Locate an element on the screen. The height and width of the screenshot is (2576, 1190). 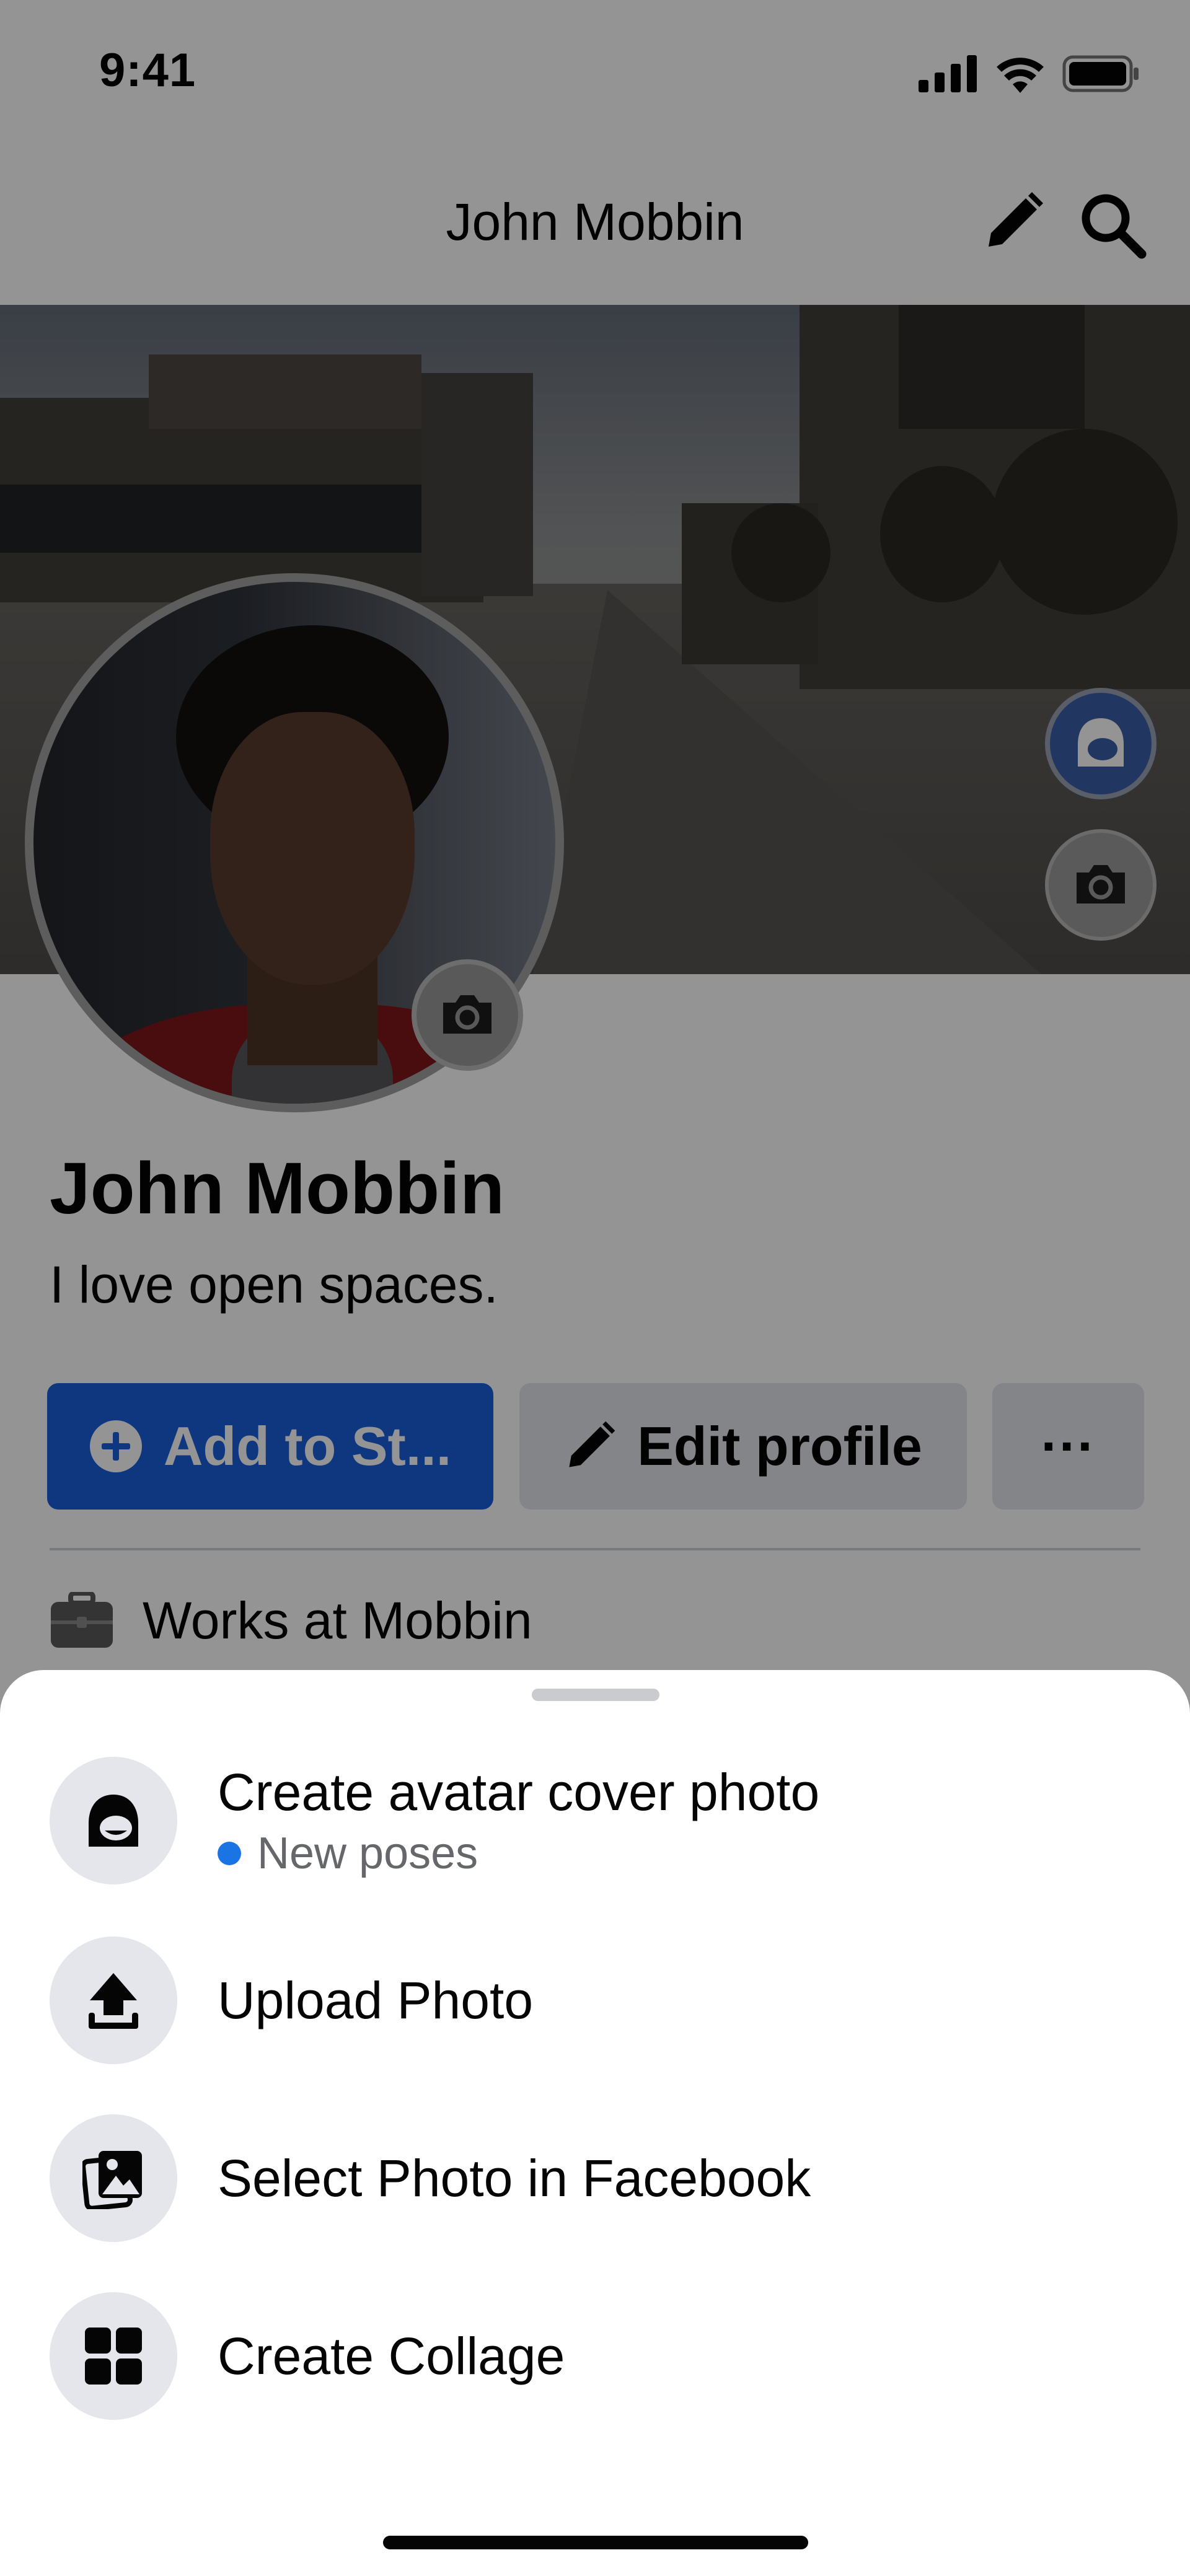
sheet-item-sublabel: New poses is located at coordinates (367, 1854).